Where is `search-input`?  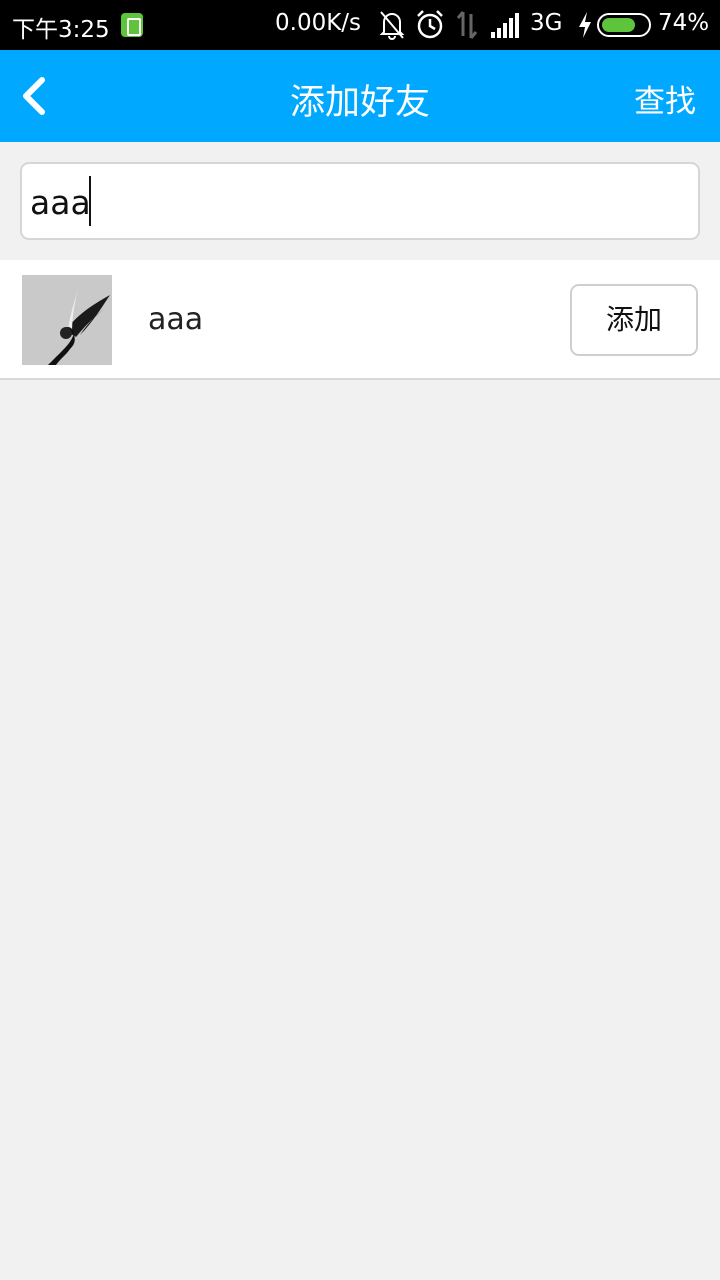 search-input is located at coordinates (350, 202).